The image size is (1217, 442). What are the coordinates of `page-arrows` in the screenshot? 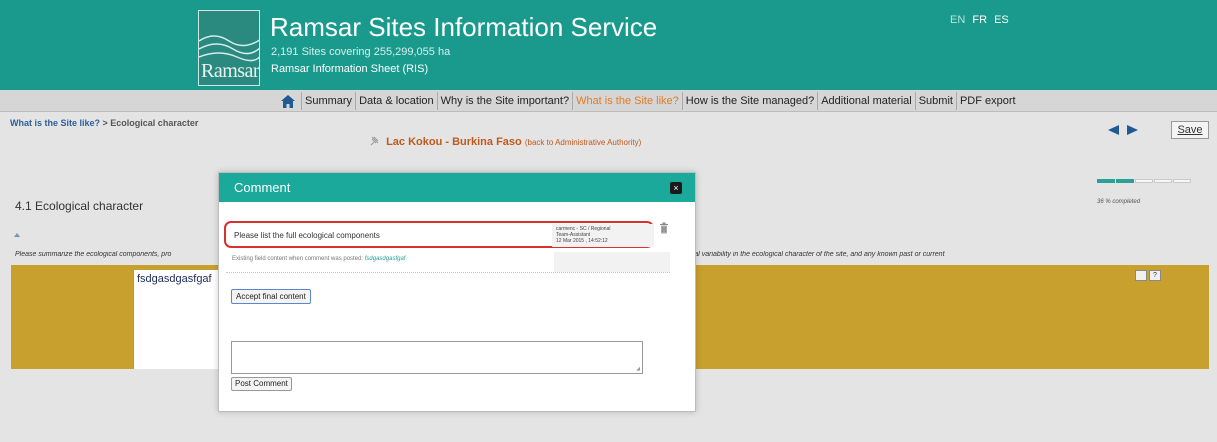 It's located at (1123, 130).